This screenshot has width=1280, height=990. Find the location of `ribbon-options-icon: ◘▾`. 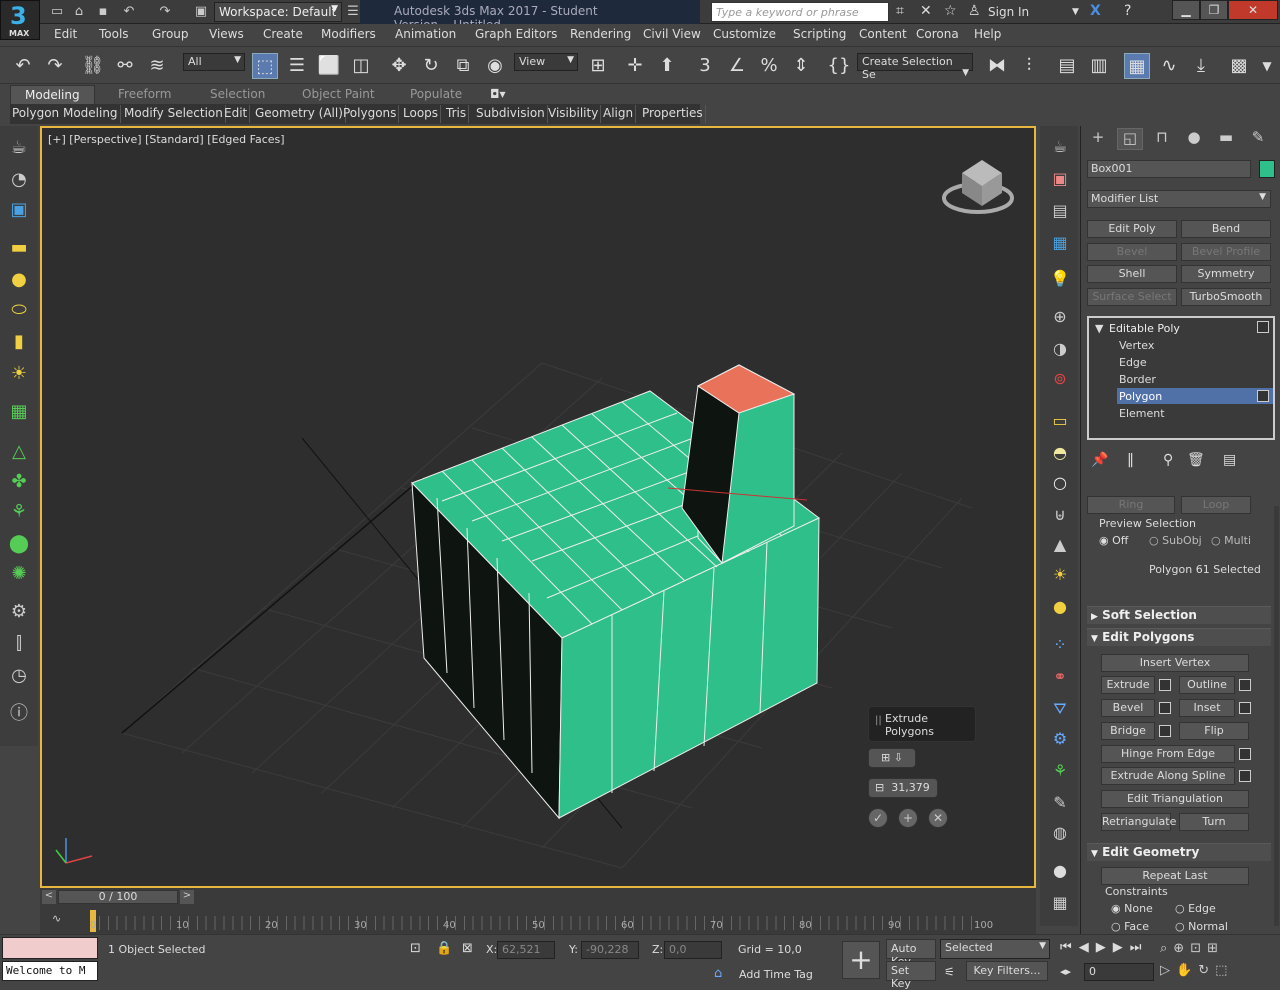

ribbon-options-icon: ◘▾ is located at coordinates (498, 95).